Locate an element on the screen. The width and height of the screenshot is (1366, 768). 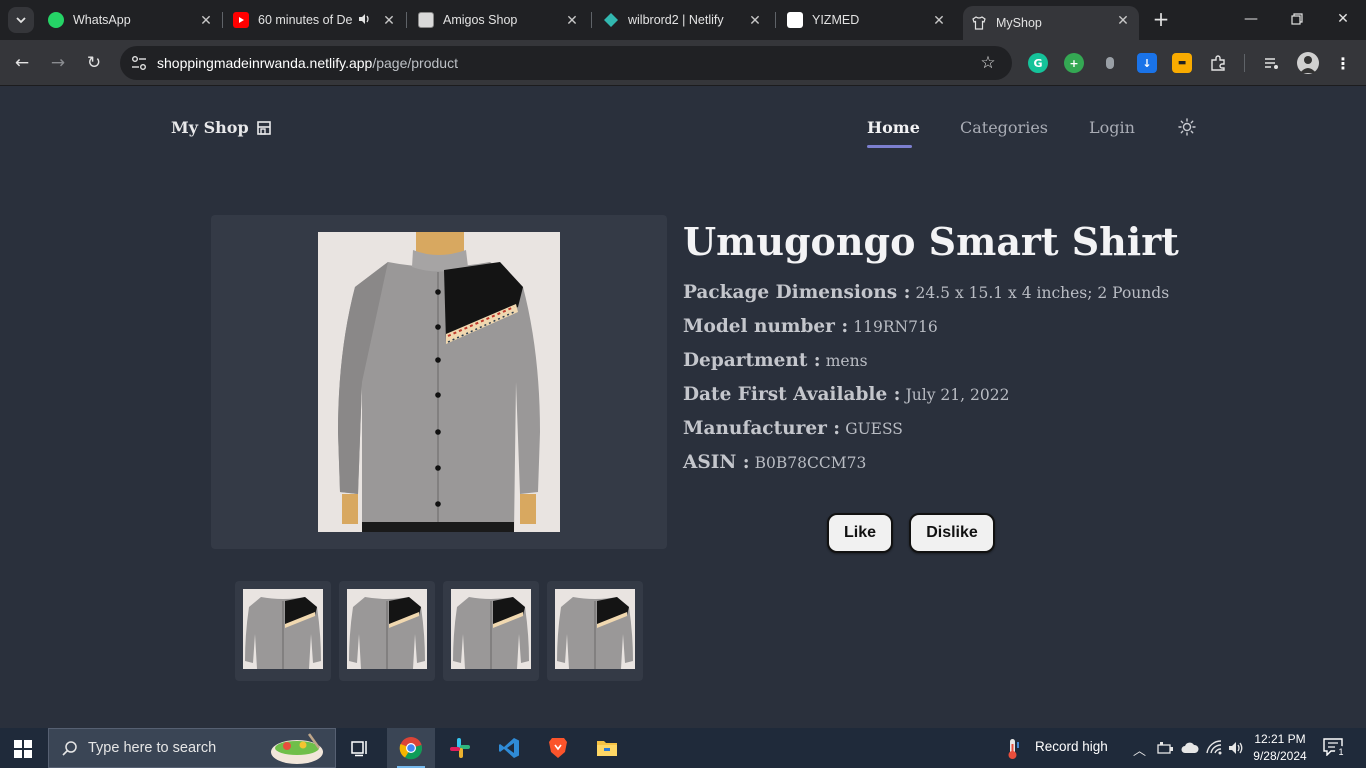
site-settings-icon is located at coordinates (139, 63).